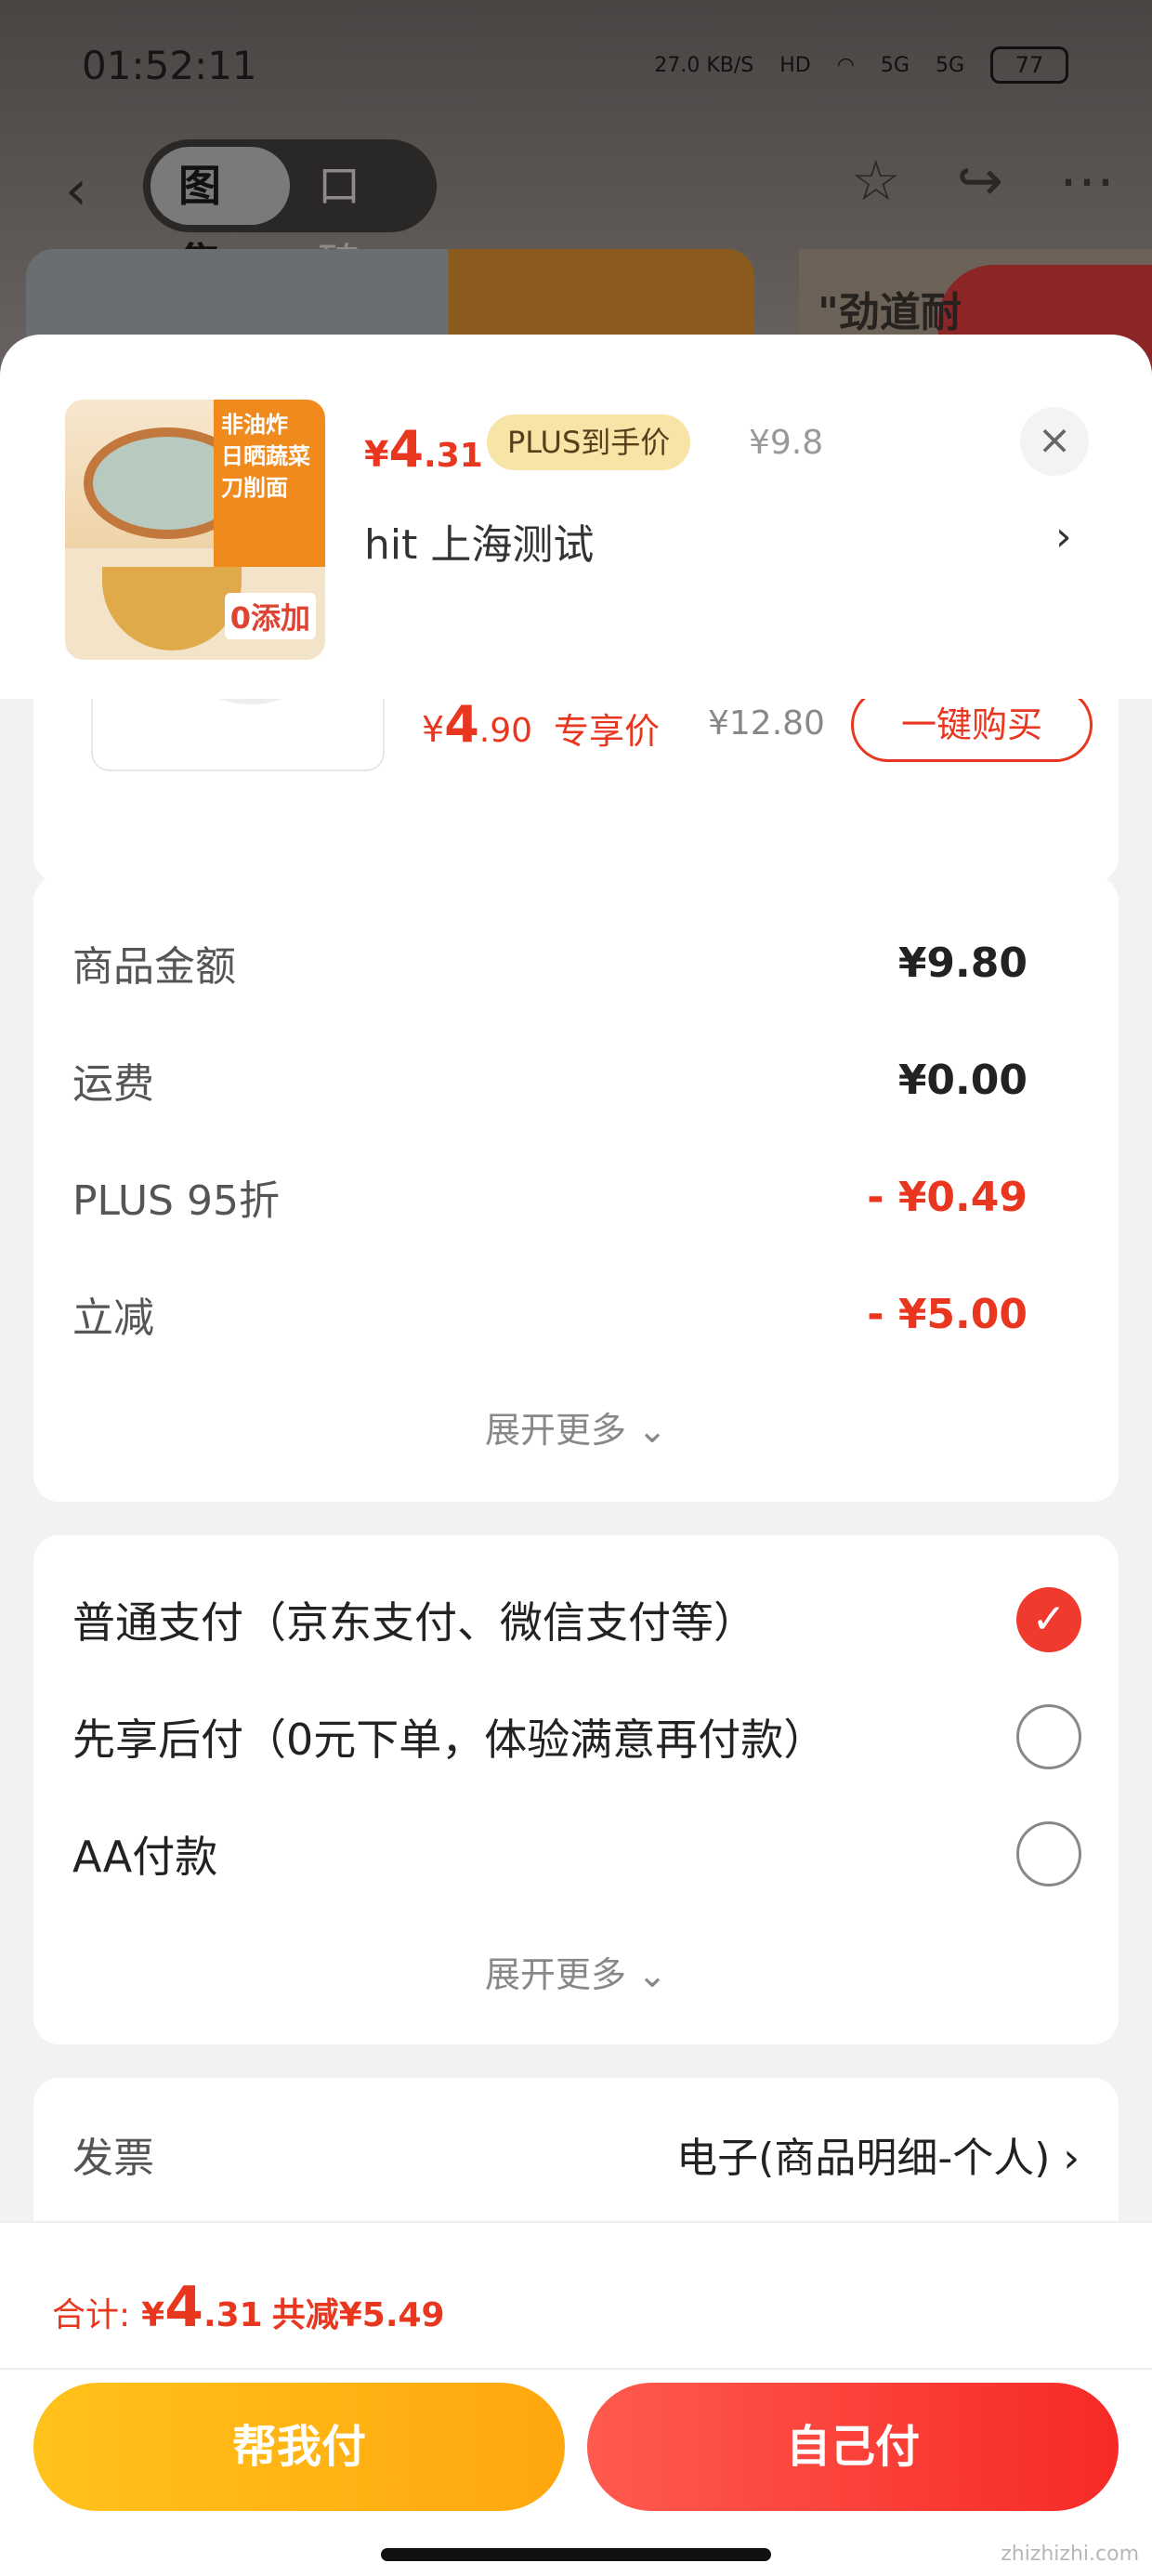 Image resolution: width=1152 pixels, height=2576 pixels. What do you see at coordinates (576, 2154) in the screenshot?
I see `invoice-row: 发票 电子(商品明细-个人) ›` at bounding box center [576, 2154].